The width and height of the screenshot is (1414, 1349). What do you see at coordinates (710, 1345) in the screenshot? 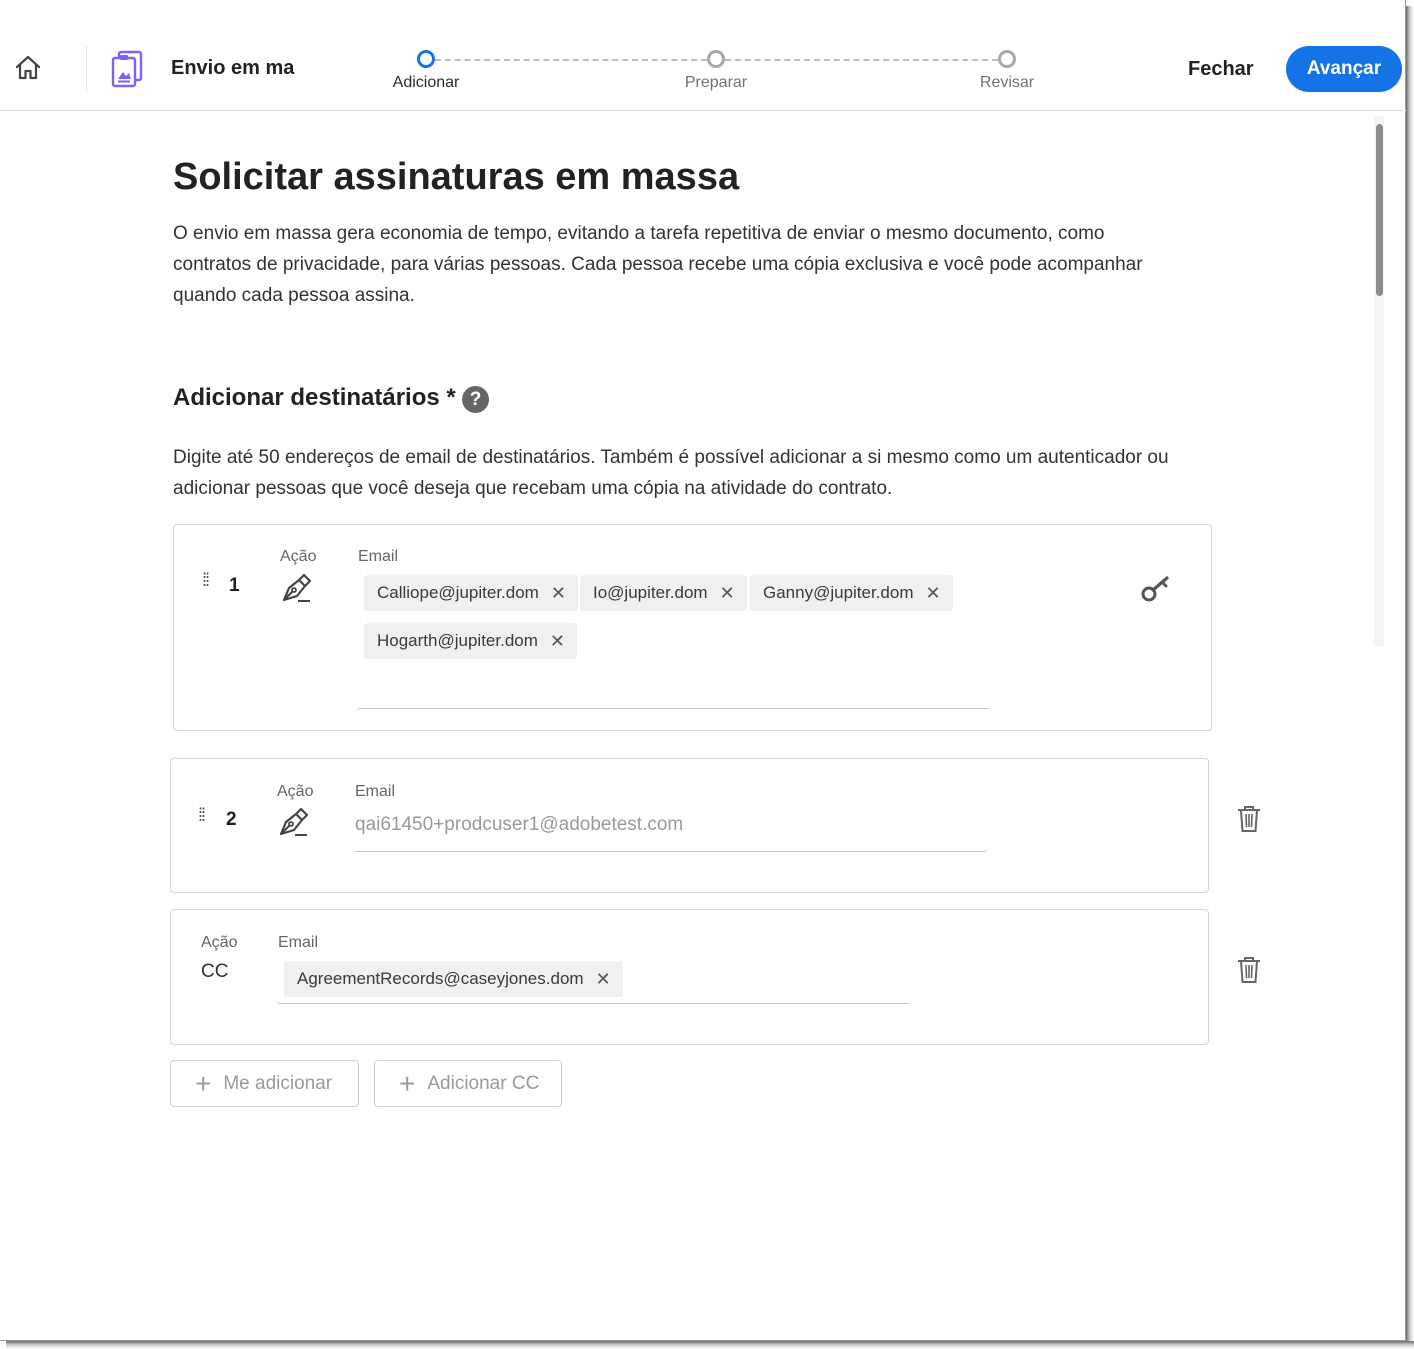
I see `window-shadow-bottom` at bounding box center [710, 1345].